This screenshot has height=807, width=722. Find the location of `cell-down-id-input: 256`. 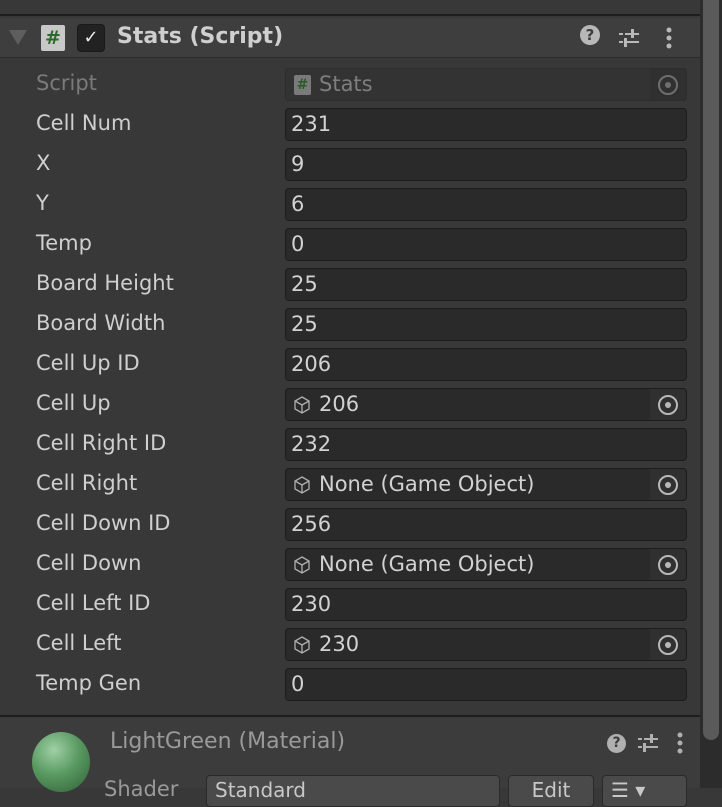

cell-down-id-input: 256 is located at coordinates (486, 524).